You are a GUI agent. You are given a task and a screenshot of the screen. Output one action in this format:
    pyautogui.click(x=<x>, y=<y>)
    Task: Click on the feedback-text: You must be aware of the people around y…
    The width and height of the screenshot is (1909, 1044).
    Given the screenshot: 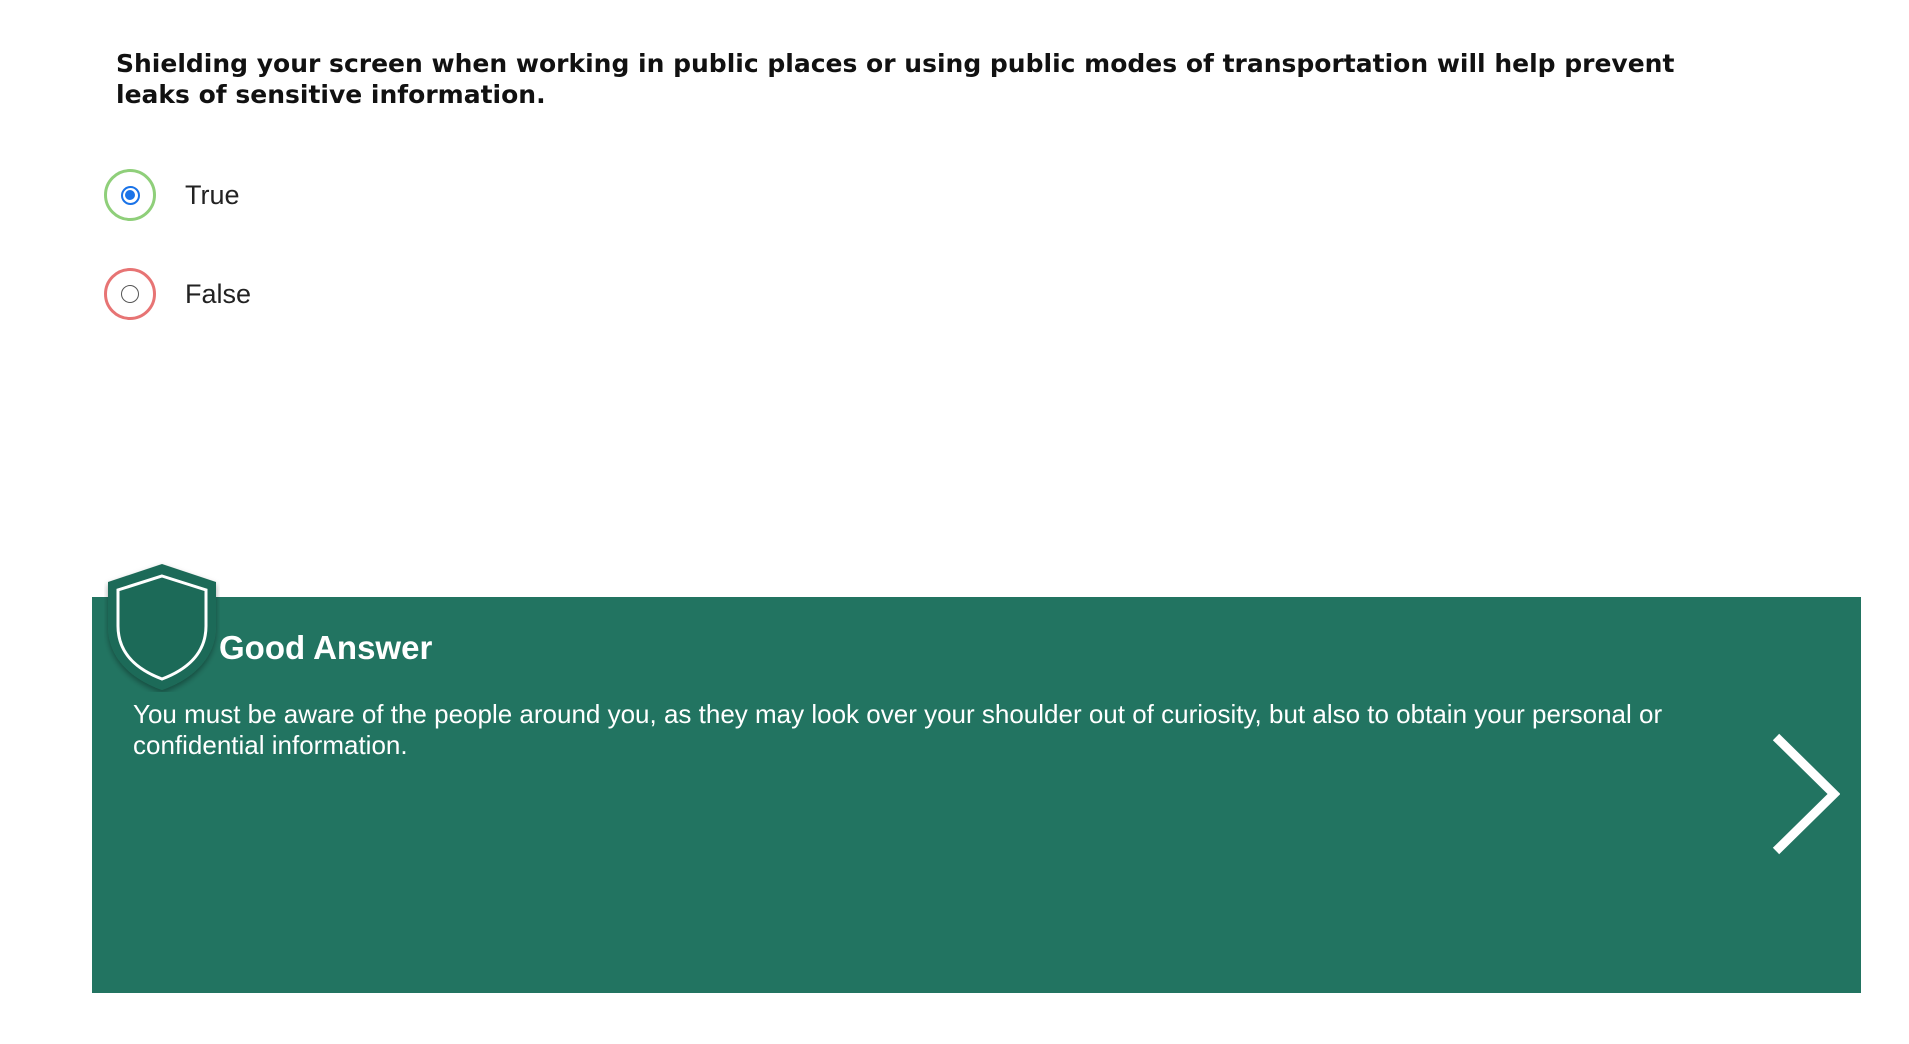 What is the action you would take?
    pyautogui.click(x=898, y=729)
    